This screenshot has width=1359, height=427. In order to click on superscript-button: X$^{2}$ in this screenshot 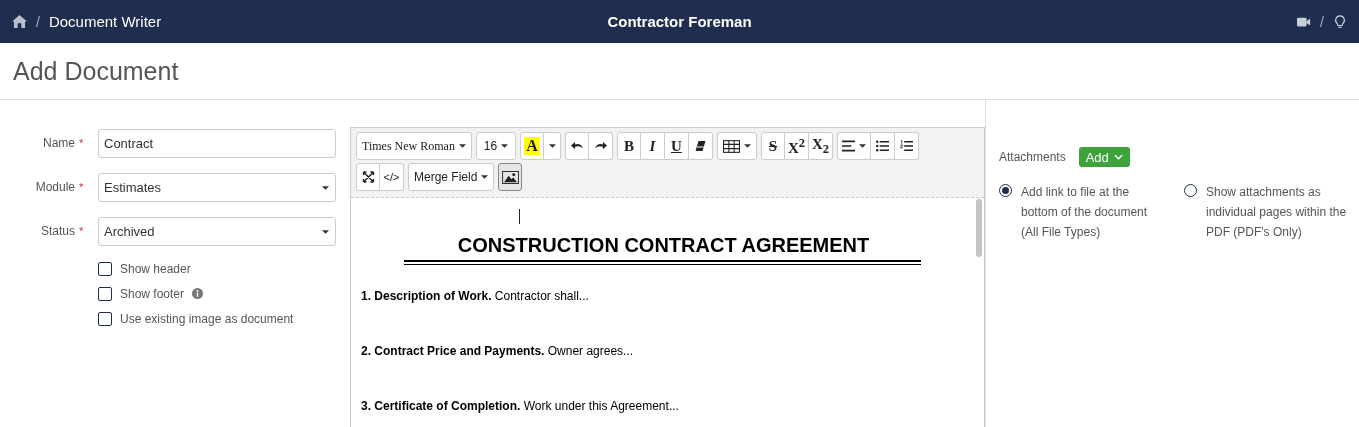, I will do `click(797, 146)`.